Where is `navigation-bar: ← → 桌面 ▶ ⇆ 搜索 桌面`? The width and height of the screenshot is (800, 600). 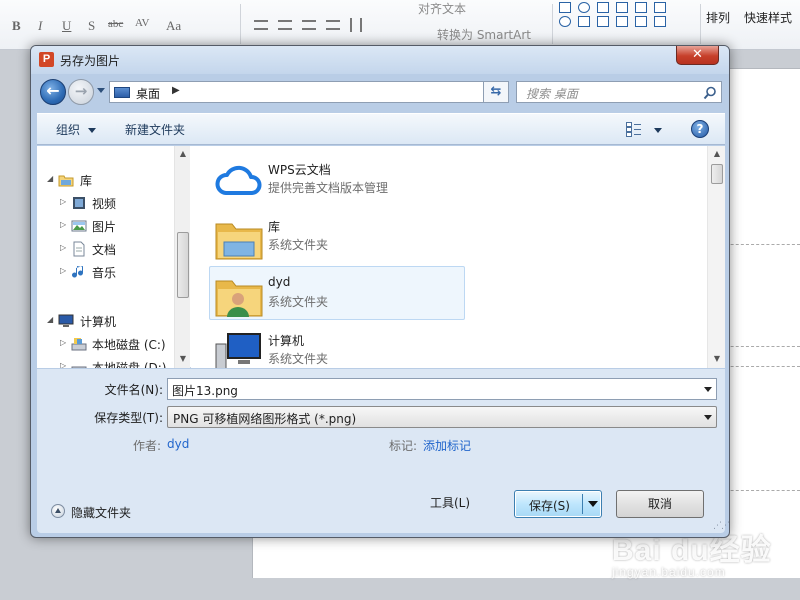
navigation-bar: ← → 桌面 ▶ ⇆ 搜索 桌面 is located at coordinates (381, 92).